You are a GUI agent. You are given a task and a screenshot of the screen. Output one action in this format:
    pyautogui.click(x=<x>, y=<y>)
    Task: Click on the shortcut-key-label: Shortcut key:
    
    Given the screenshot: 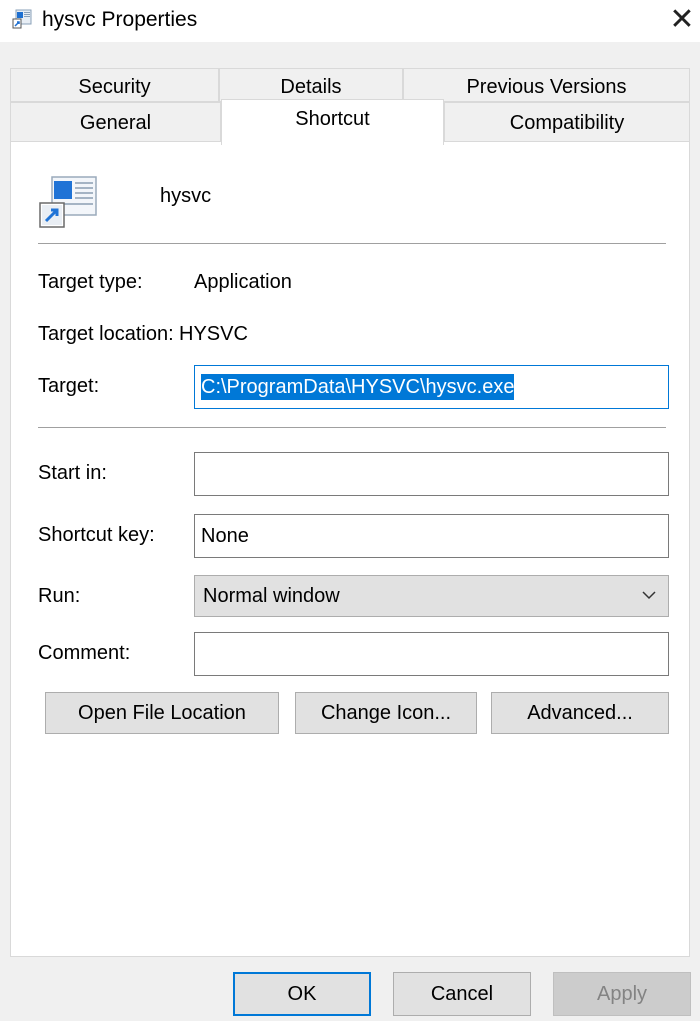 What is the action you would take?
    pyautogui.click(x=96, y=535)
    